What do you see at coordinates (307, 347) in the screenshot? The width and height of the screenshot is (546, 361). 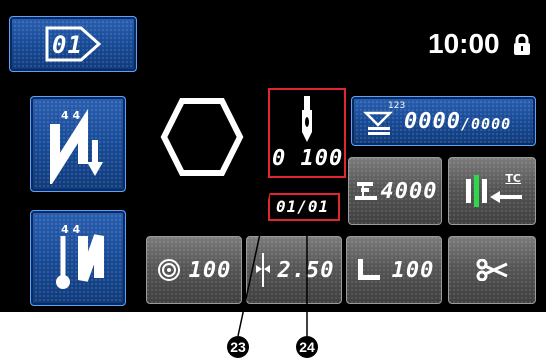 I see `callout-24: 24` at bounding box center [307, 347].